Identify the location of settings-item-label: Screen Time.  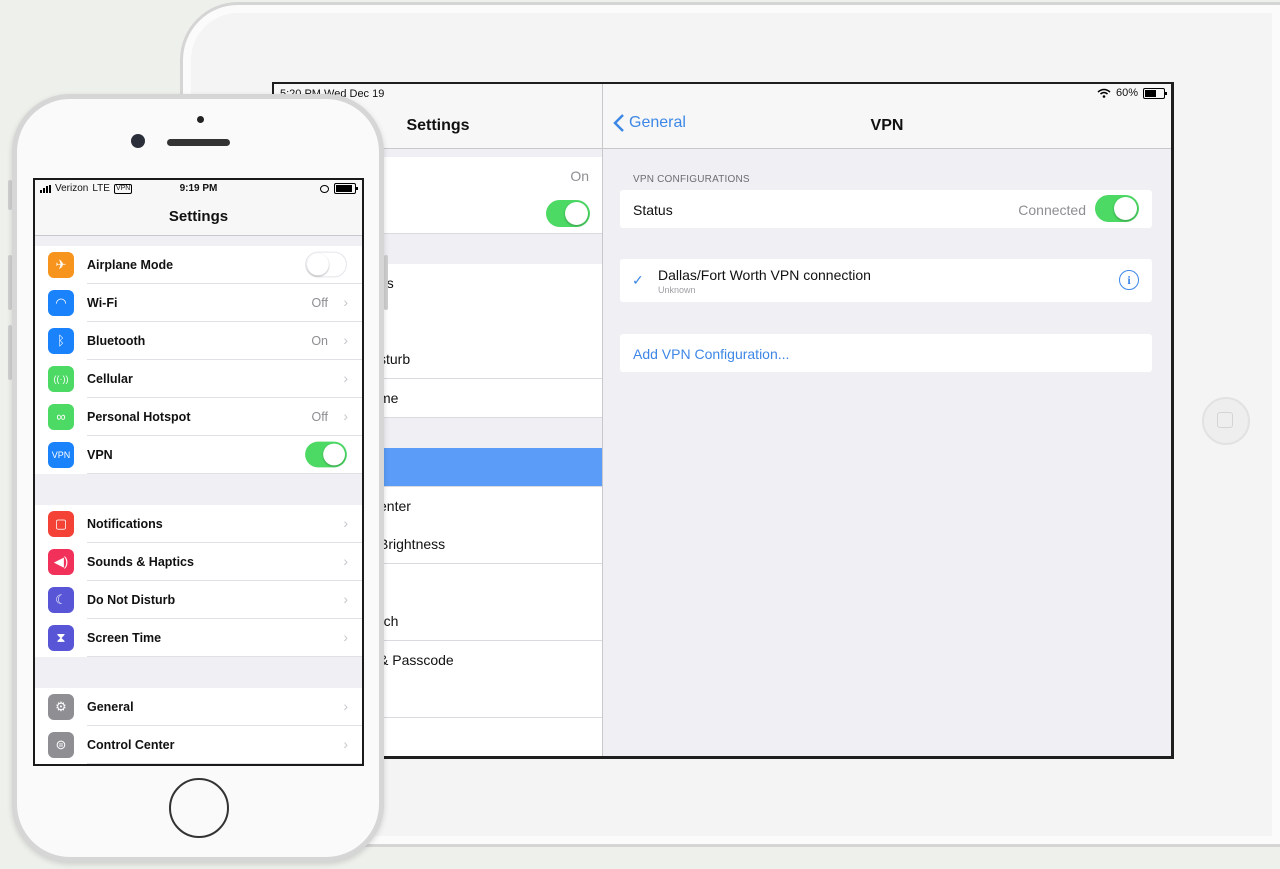
(124, 638).